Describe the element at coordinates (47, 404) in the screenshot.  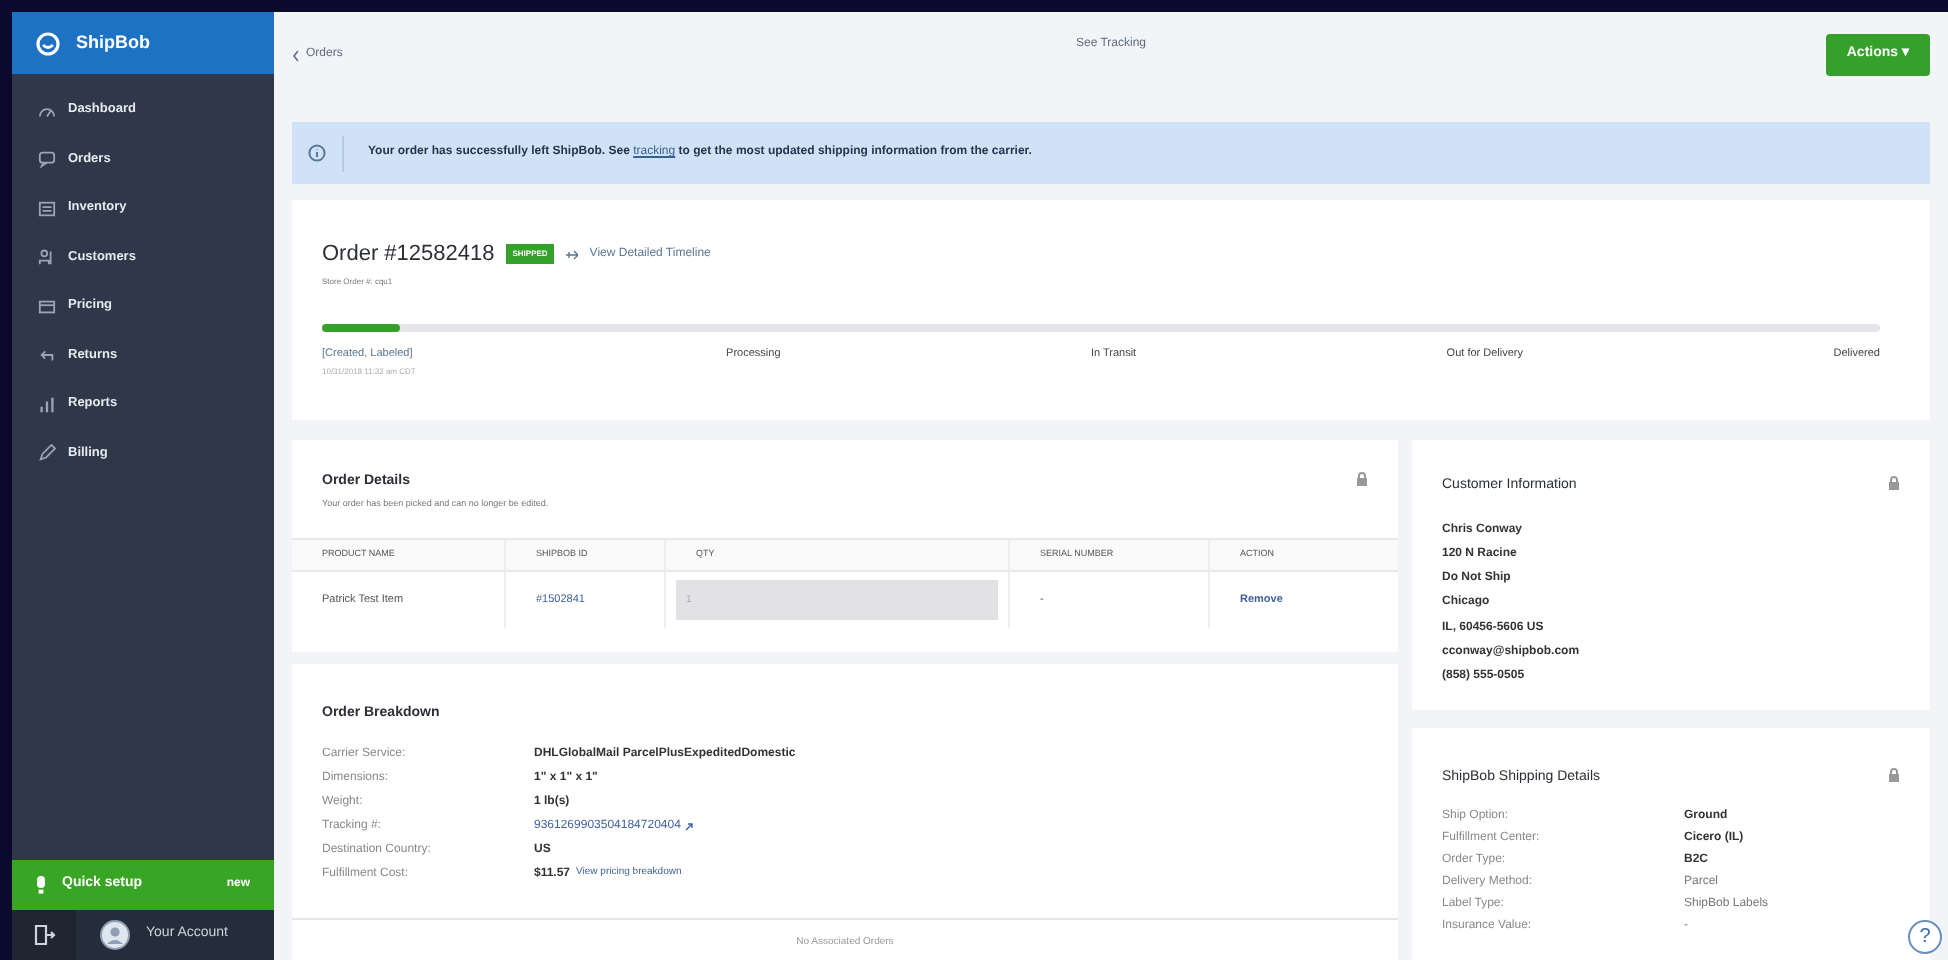
I see `bar-chart-icon` at that location.